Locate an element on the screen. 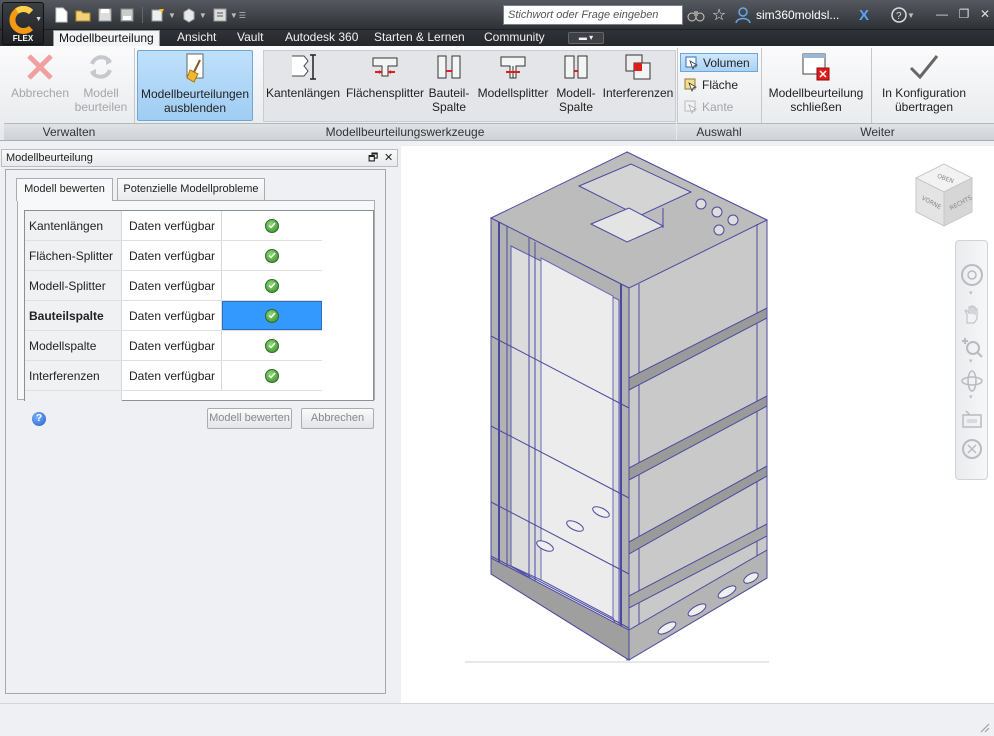 The image size is (994, 736). table-row: Interferenzen Daten verfügbar is located at coordinates (173, 376).